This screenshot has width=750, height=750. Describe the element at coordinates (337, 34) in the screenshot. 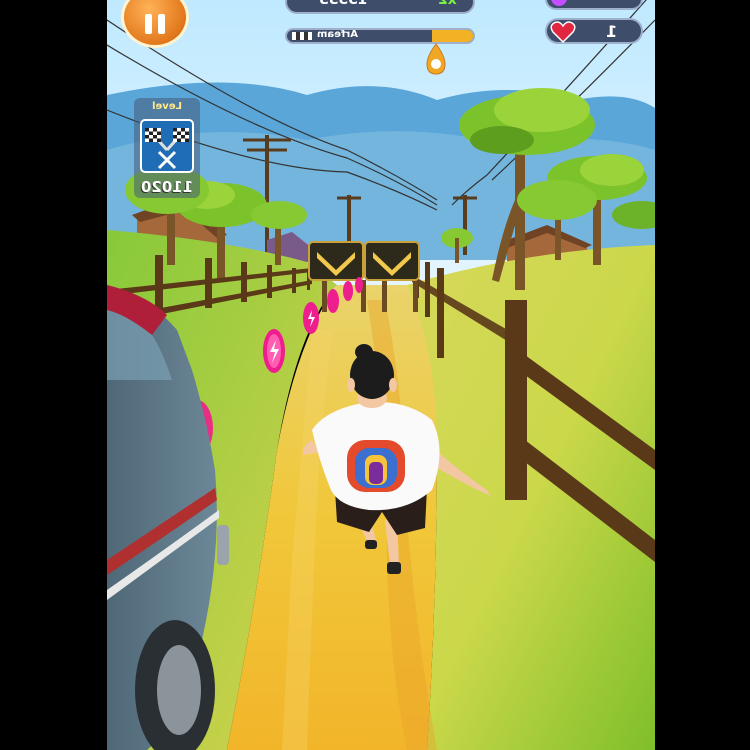

I see `player-name: Arfeam` at that location.